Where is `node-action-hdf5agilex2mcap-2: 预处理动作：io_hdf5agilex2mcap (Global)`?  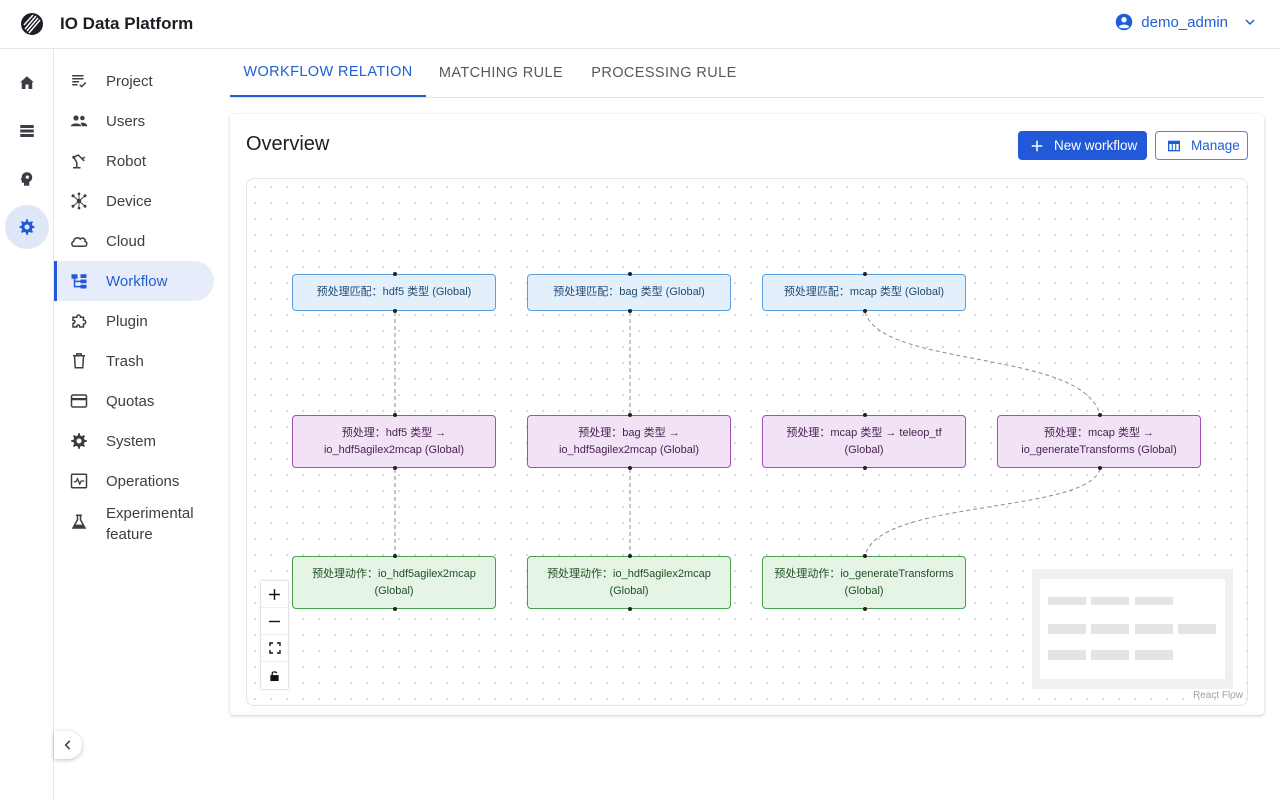
node-action-hdf5agilex2mcap-2: 预处理动作：io_hdf5agilex2mcap (Global) is located at coordinates (629, 582).